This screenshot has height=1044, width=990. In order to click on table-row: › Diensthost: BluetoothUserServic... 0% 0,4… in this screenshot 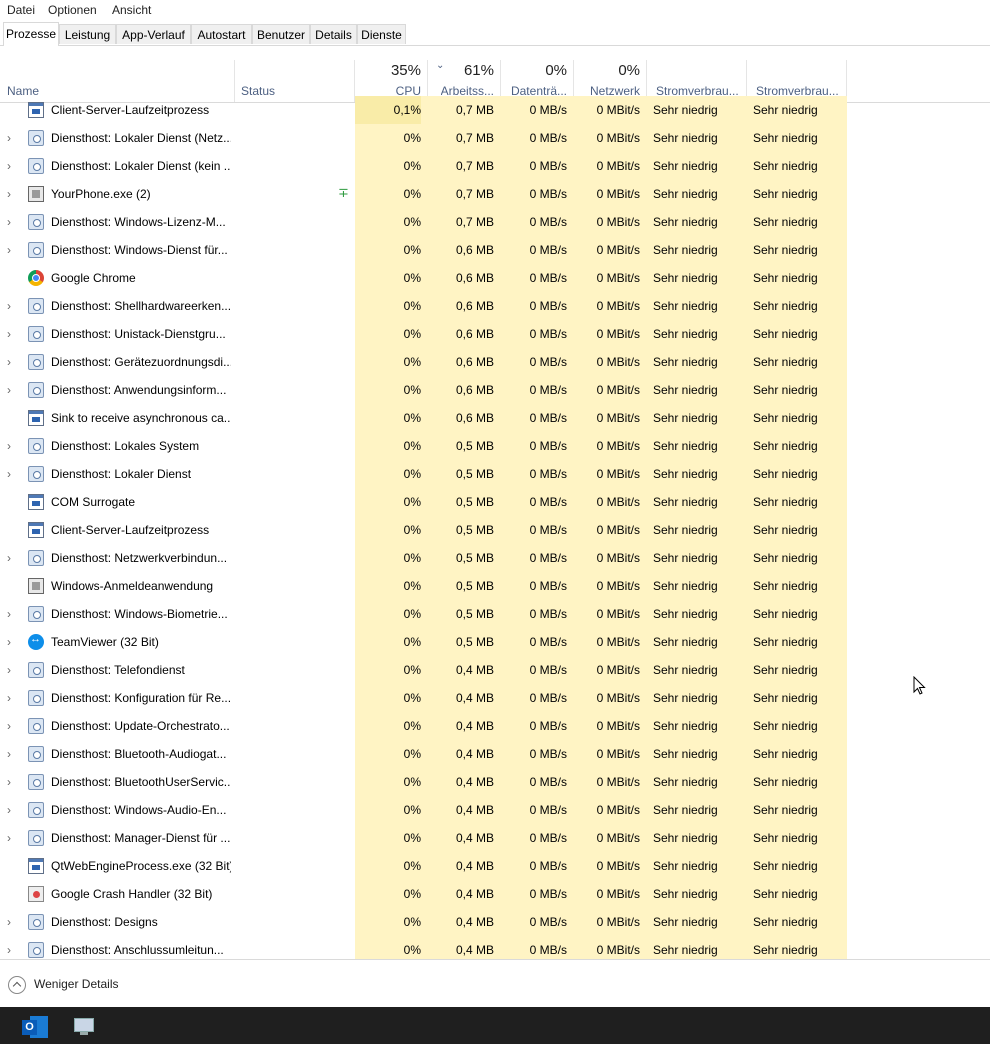, I will do `click(495, 782)`.